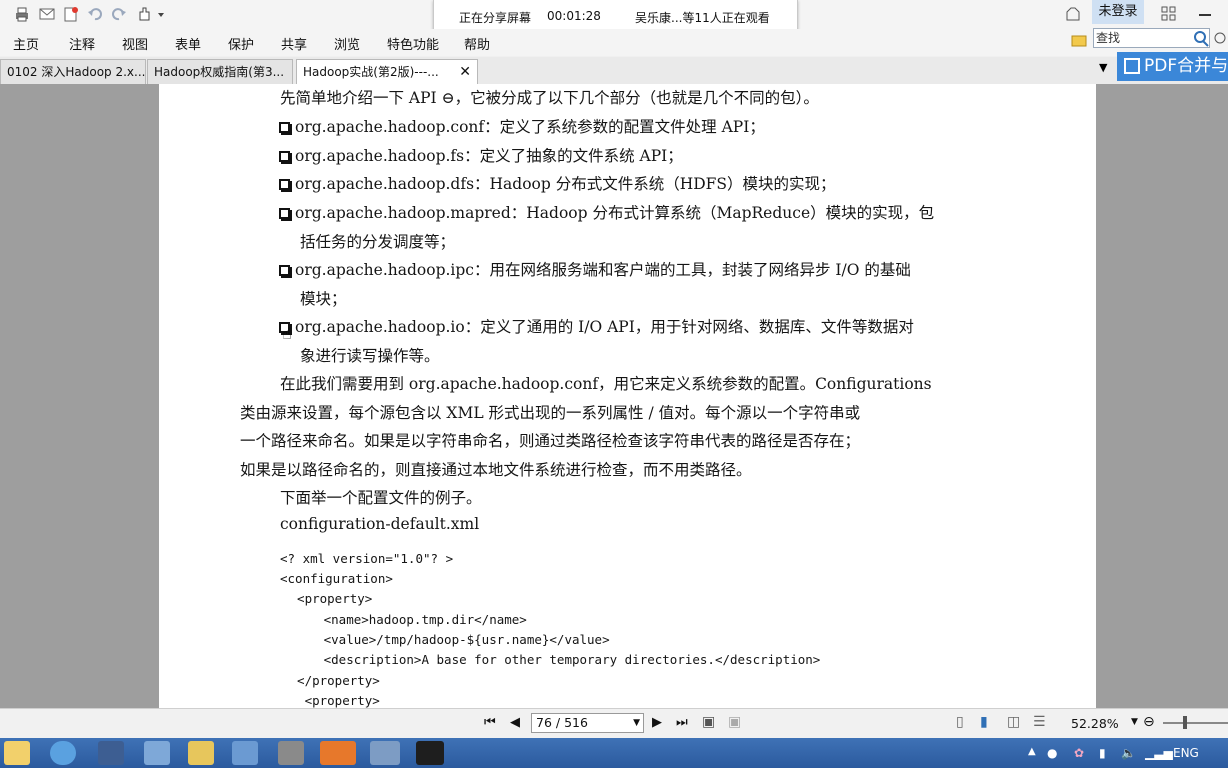  I want to click on zoom-level: 52.28%, so click(1095, 723).